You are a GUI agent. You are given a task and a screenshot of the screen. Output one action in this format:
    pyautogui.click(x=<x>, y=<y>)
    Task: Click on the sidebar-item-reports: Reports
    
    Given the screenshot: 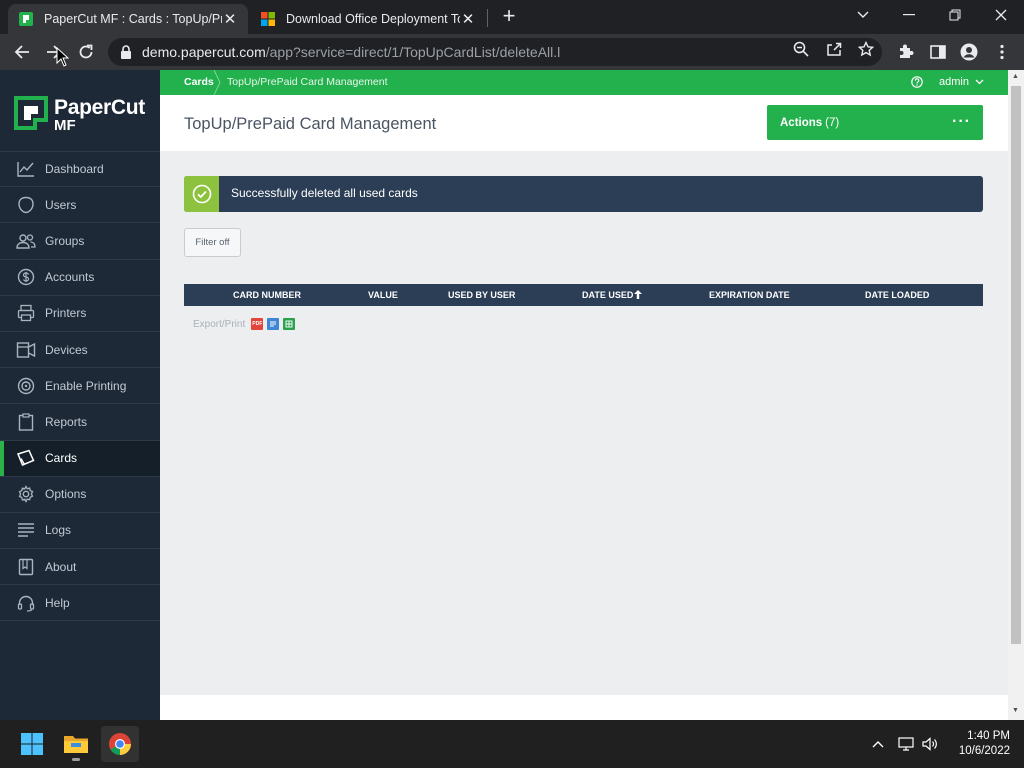 What is the action you would take?
    pyautogui.click(x=80, y=422)
    